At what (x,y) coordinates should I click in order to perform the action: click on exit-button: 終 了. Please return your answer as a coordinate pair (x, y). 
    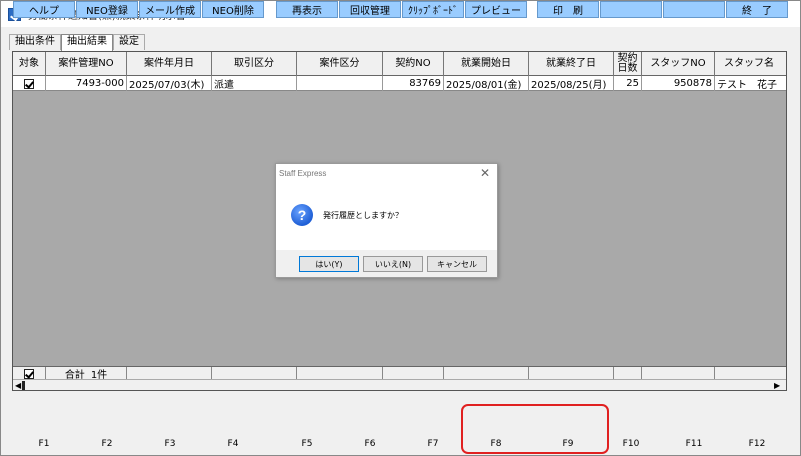
    Looking at the image, I should click on (757, 9).